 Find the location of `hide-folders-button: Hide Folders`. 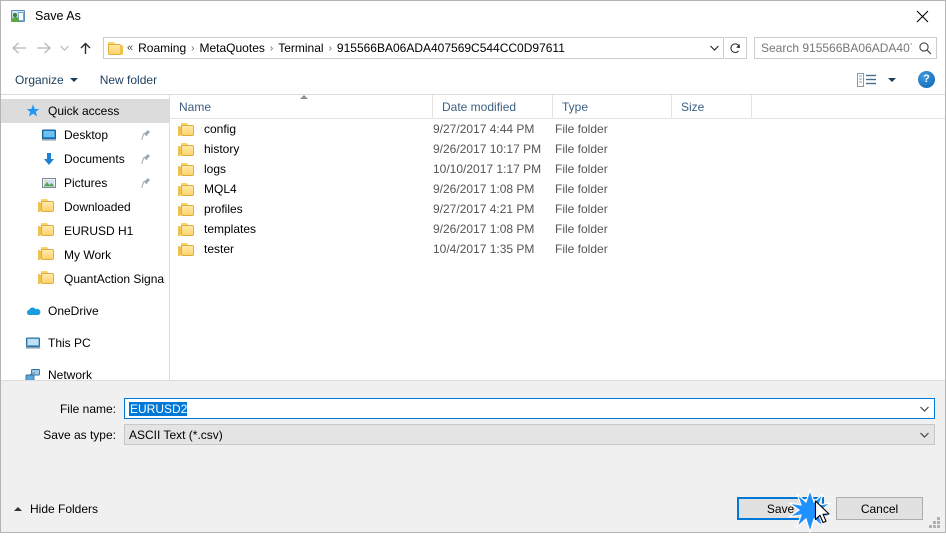

hide-folders-button: Hide Folders is located at coordinates (54, 509).